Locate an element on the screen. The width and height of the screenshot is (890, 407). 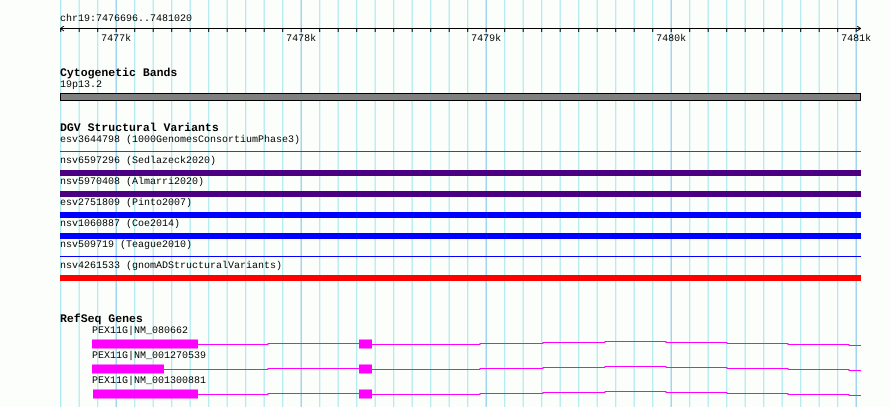
gene-label: PEX11G|NM_001300881 is located at coordinates (149, 382).